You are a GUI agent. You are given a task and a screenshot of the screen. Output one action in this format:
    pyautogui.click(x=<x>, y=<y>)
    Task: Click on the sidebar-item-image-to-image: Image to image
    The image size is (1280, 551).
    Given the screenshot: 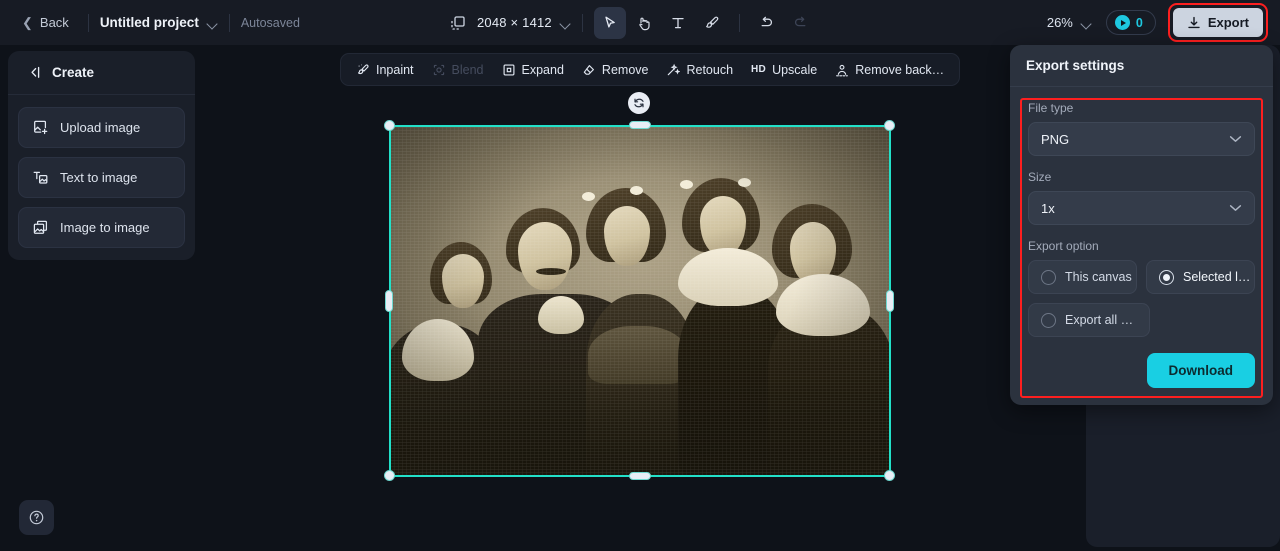 What is the action you would take?
    pyautogui.click(x=101, y=227)
    